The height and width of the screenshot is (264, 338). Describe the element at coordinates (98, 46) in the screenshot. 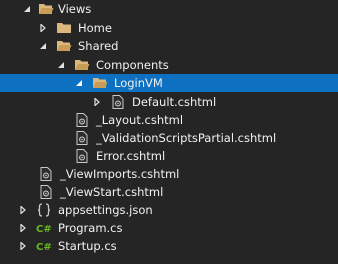

I see `tree-item-label: Shared` at that location.